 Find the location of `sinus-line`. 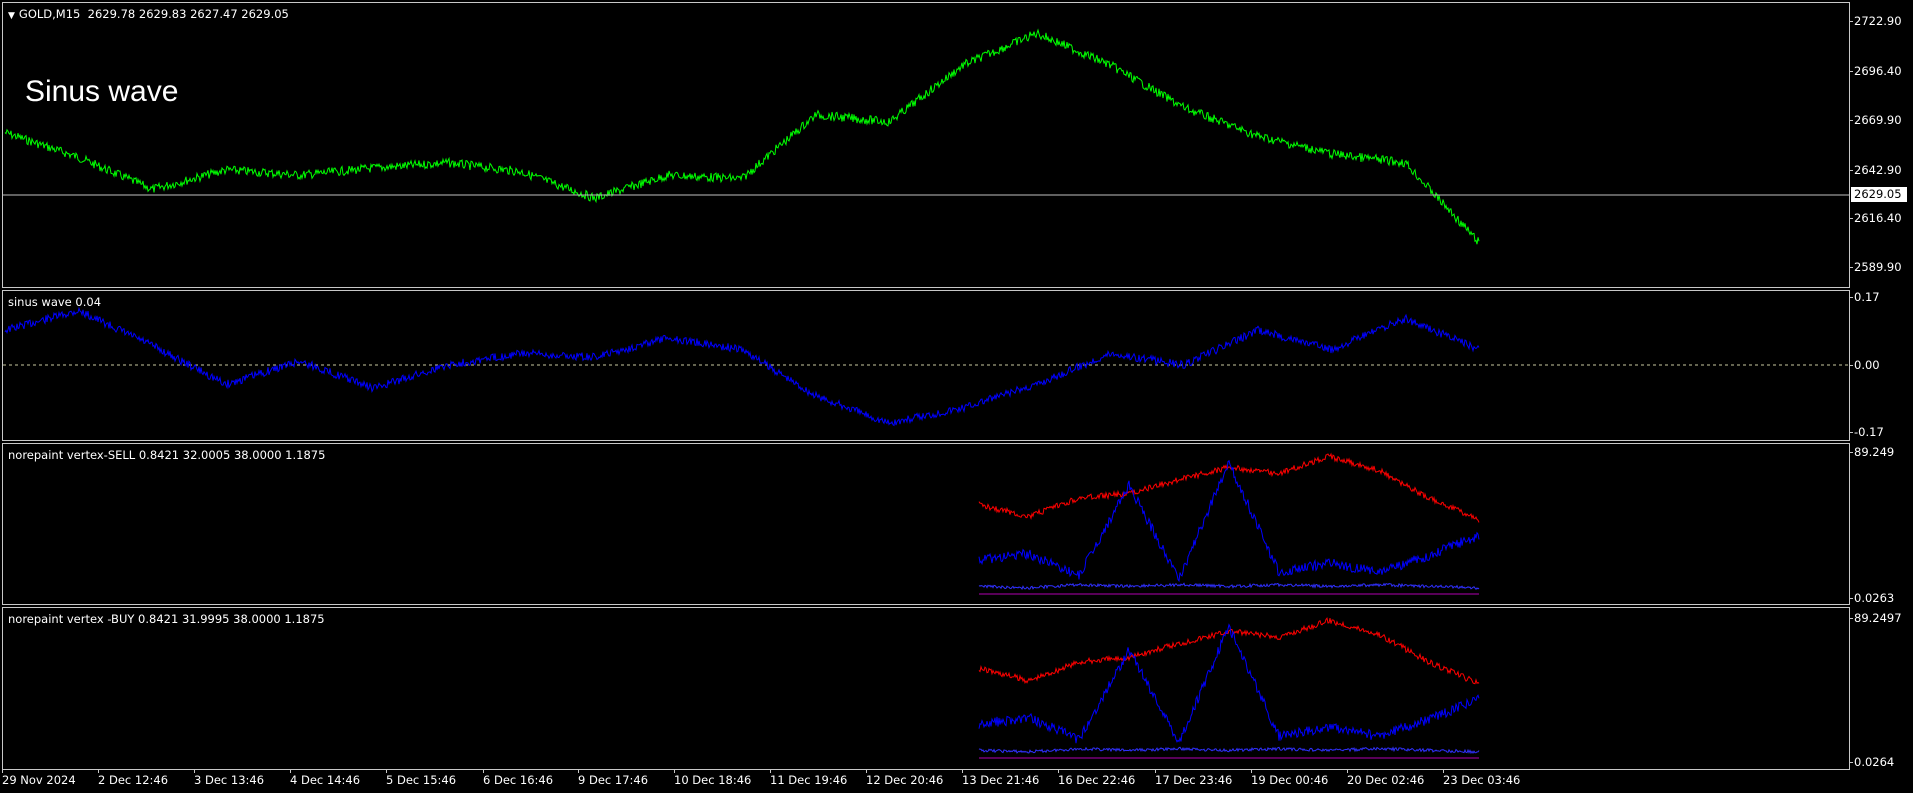

sinus-line is located at coordinates (742, 366).